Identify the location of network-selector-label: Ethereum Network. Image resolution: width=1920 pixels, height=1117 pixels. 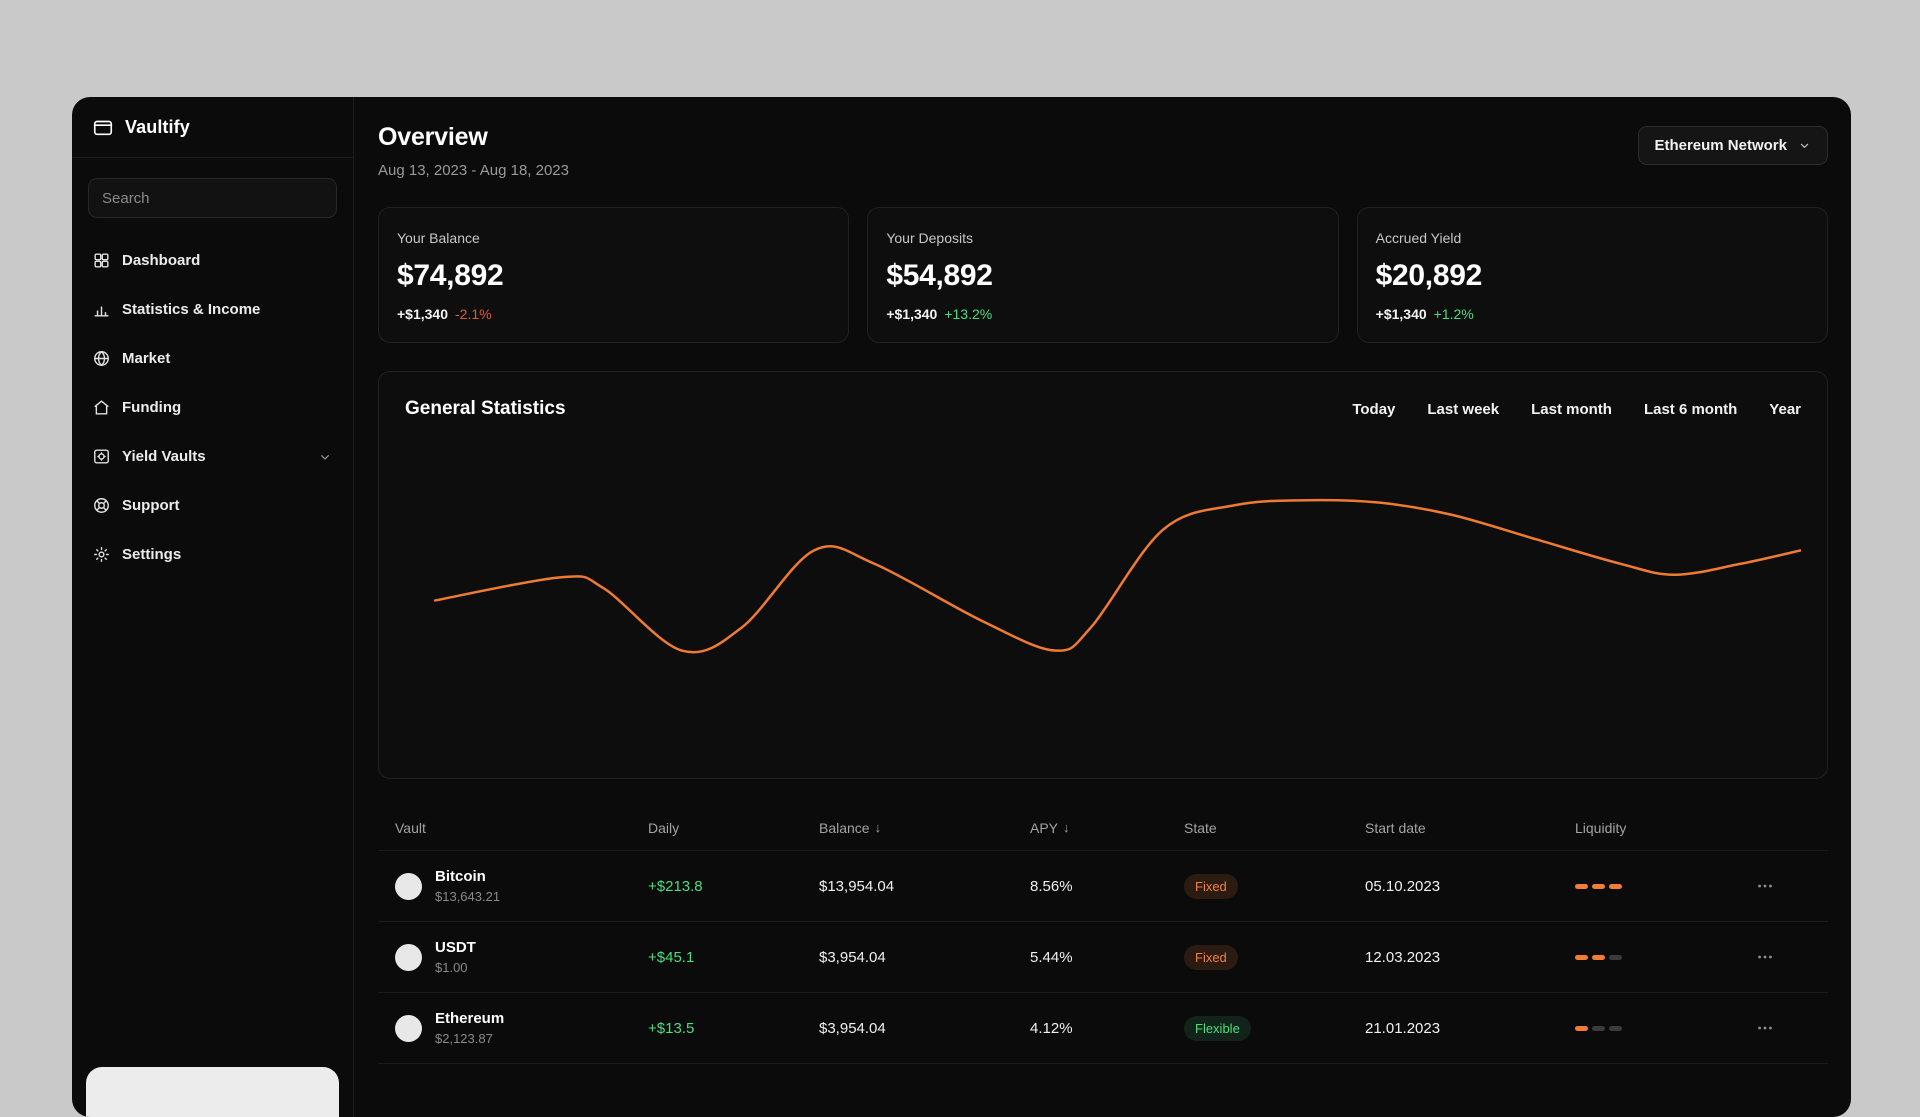
(1720, 145).